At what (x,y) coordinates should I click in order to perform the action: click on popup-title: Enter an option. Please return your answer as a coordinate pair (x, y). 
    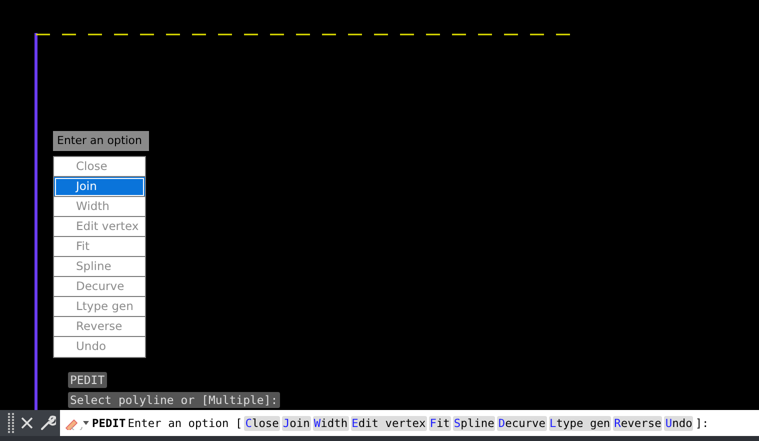
    Looking at the image, I should click on (101, 141).